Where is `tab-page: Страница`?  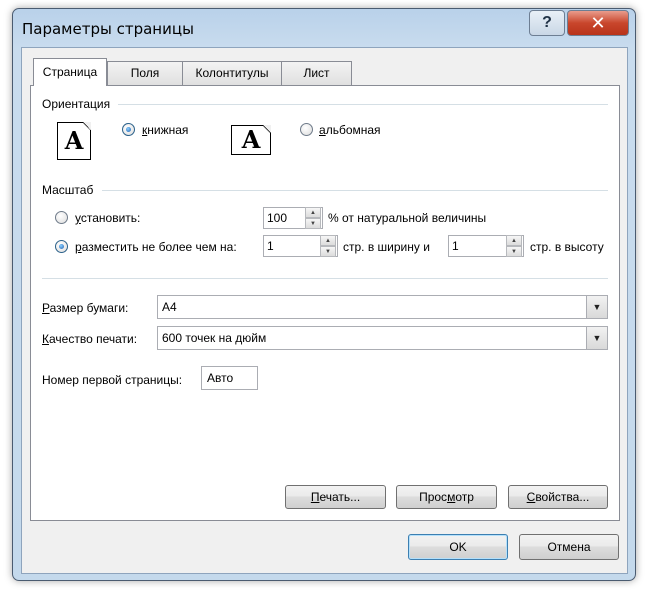
tab-page: Страница is located at coordinates (70, 72).